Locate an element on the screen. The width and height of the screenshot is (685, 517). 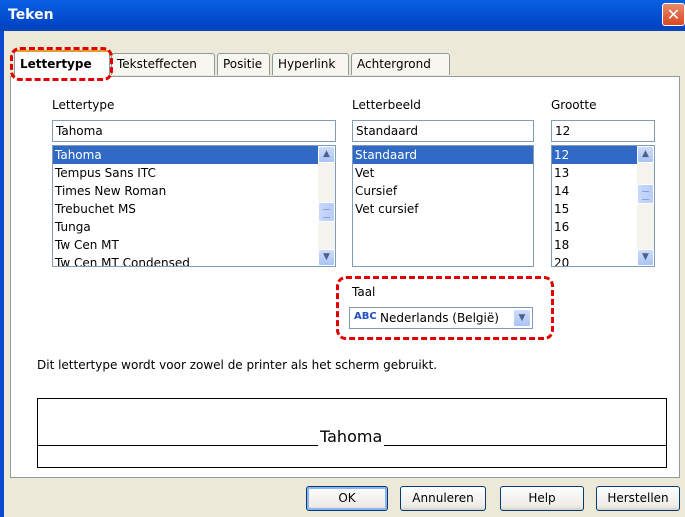
help-button: Help is located at coordinates (542, 498).